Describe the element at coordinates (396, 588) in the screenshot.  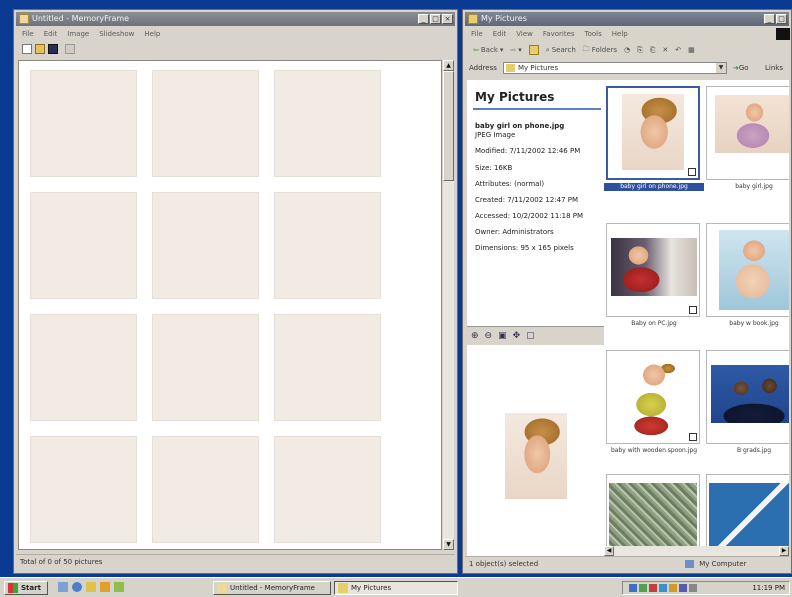
I see `task-my-pictures: My Pictures` at that location.